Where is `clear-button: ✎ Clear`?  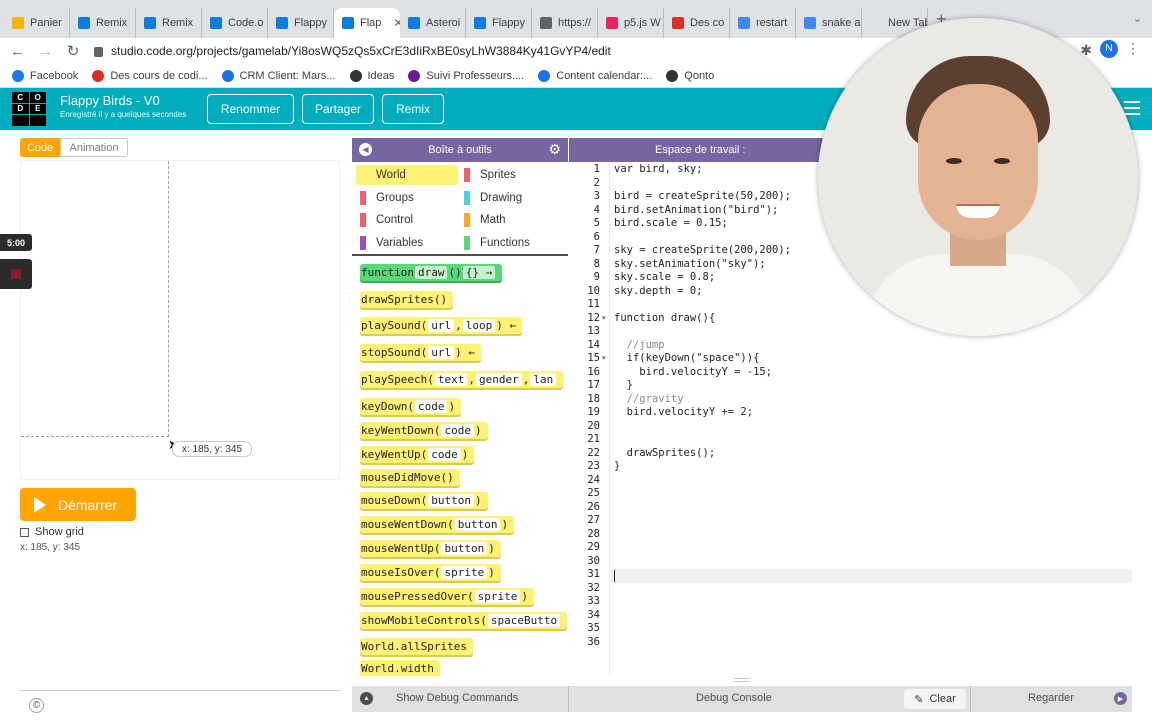 clear-button: ✎ Clear is located at coordinates (935, 699).